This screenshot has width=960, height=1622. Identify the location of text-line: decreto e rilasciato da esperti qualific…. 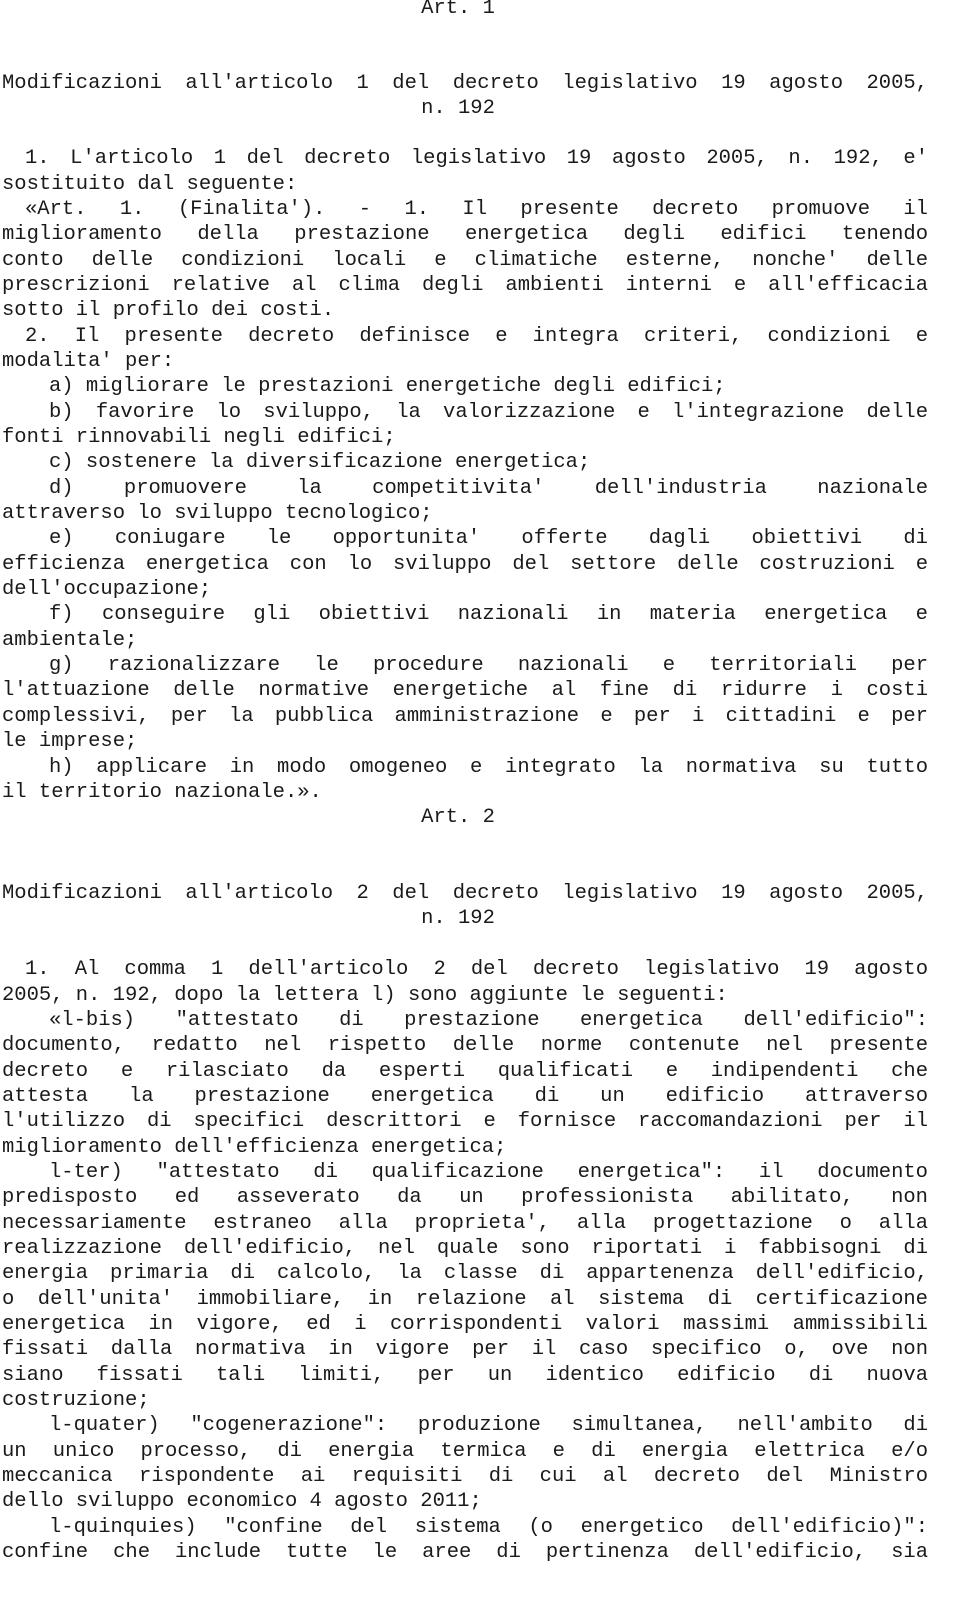
(465, 1071).